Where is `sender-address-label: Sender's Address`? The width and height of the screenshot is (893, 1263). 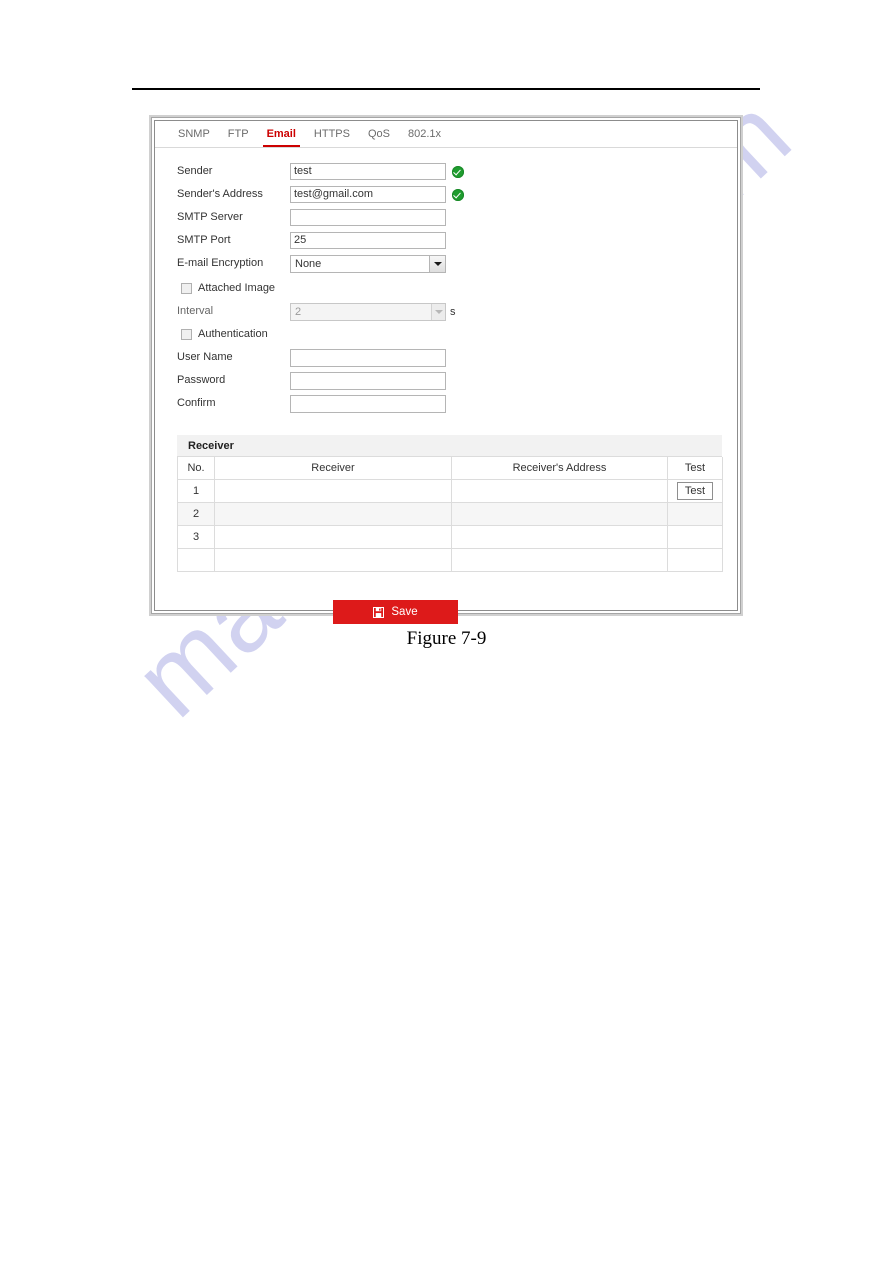 sender-address-label: Sender's Address is located at coordinates (220, 194).